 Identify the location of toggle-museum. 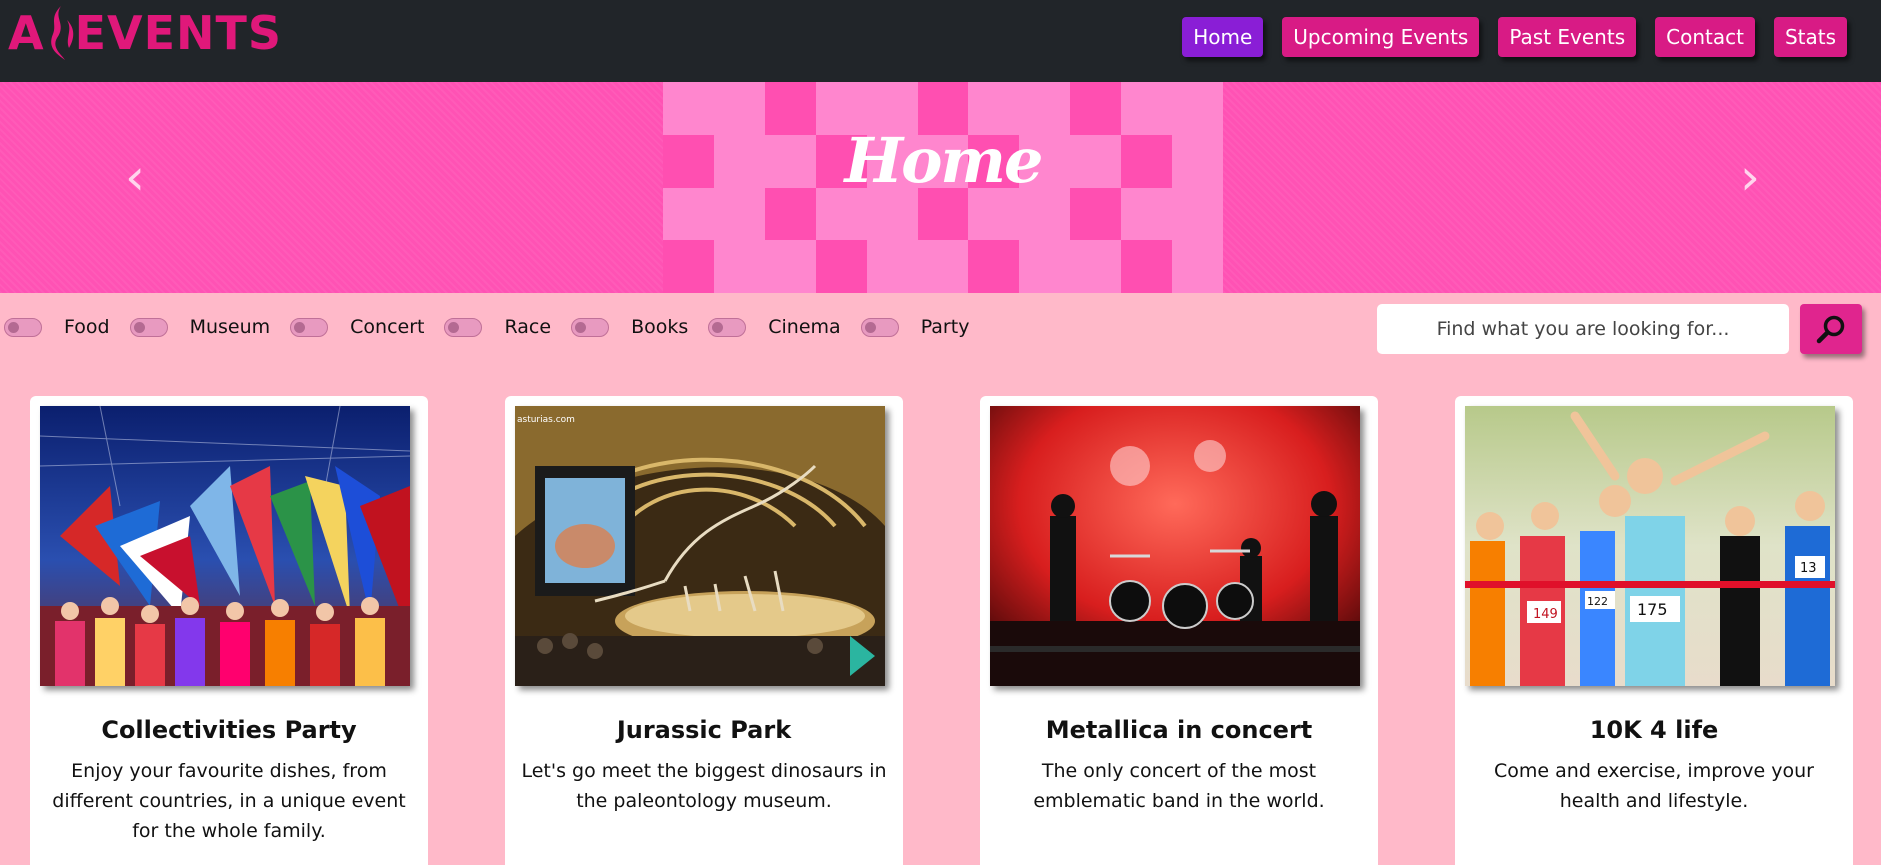
(148, 327).